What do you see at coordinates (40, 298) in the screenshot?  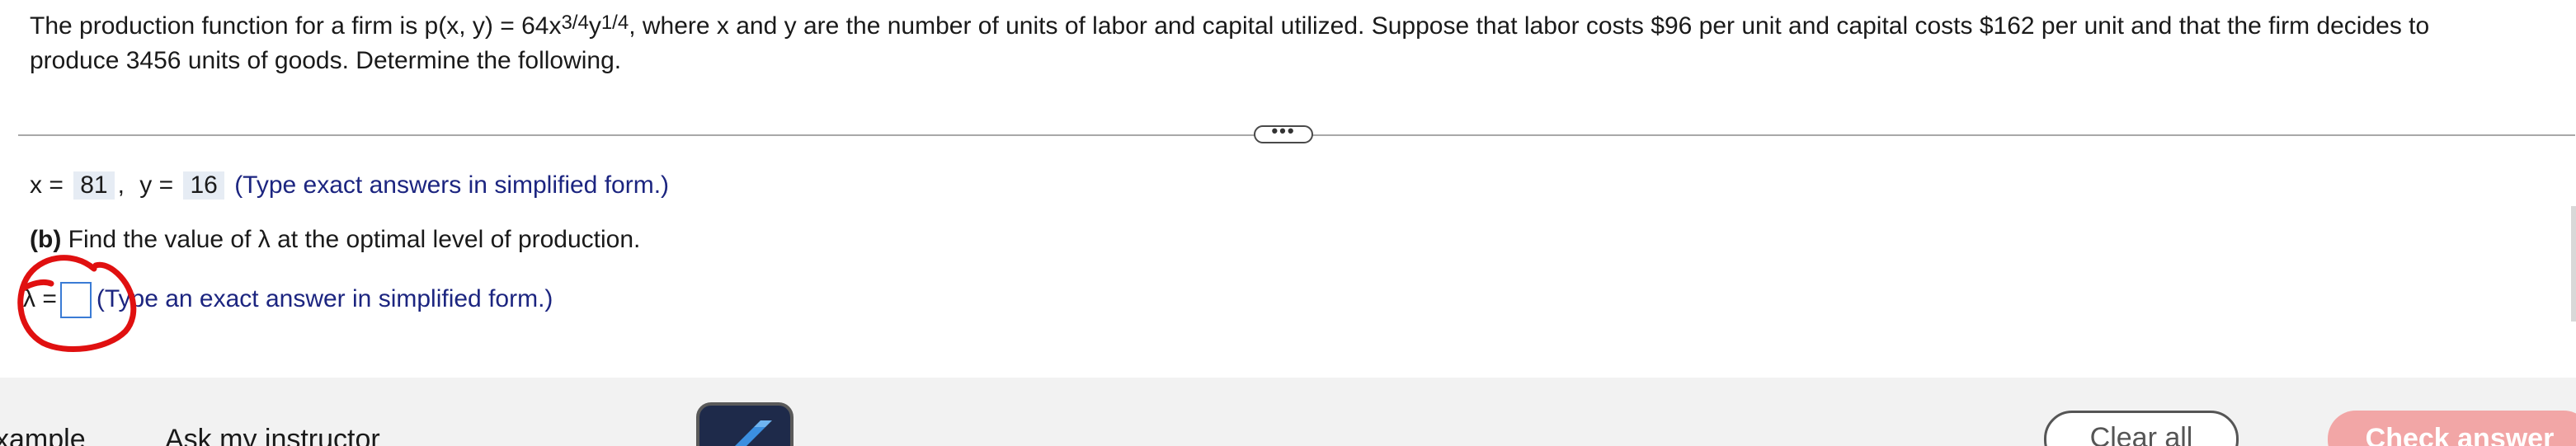 I see `lambda-label: λ =` at bounding box center [40, 298].